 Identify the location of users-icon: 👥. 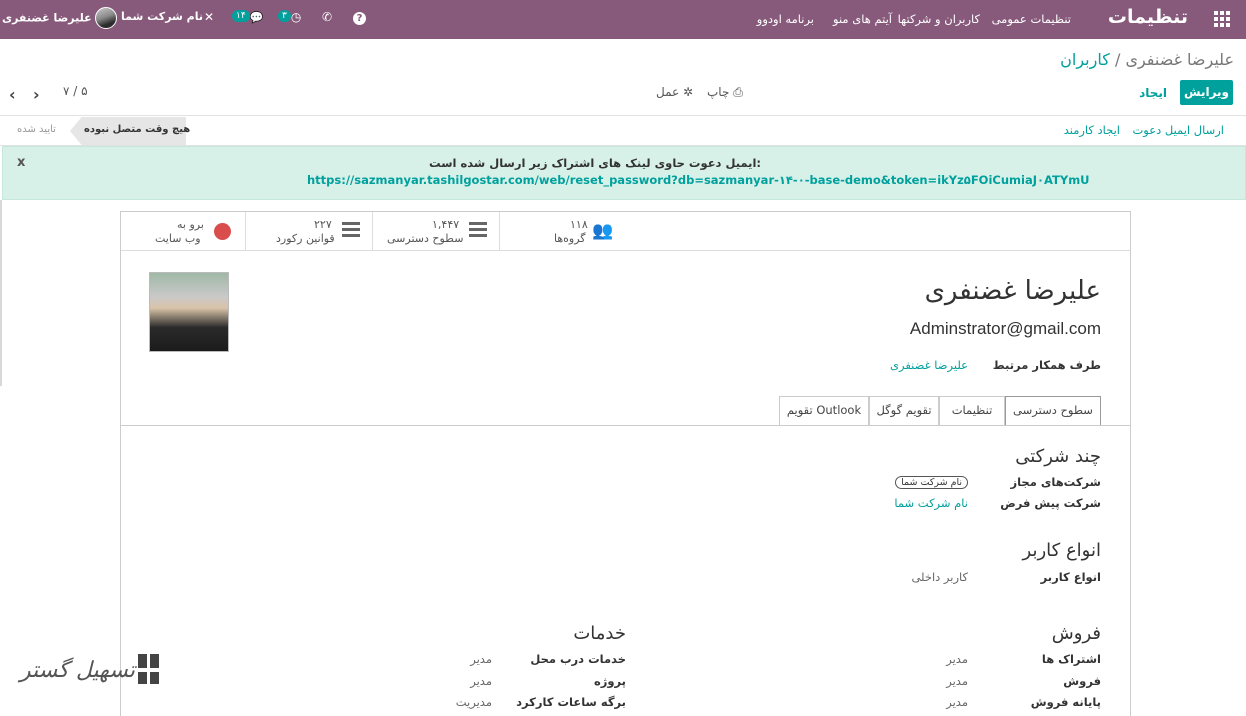
(603, 231).